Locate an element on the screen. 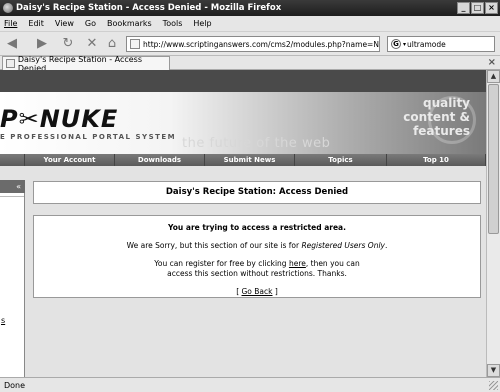  banner-corner-text: quality content & features is located at coordinates (430, 117).